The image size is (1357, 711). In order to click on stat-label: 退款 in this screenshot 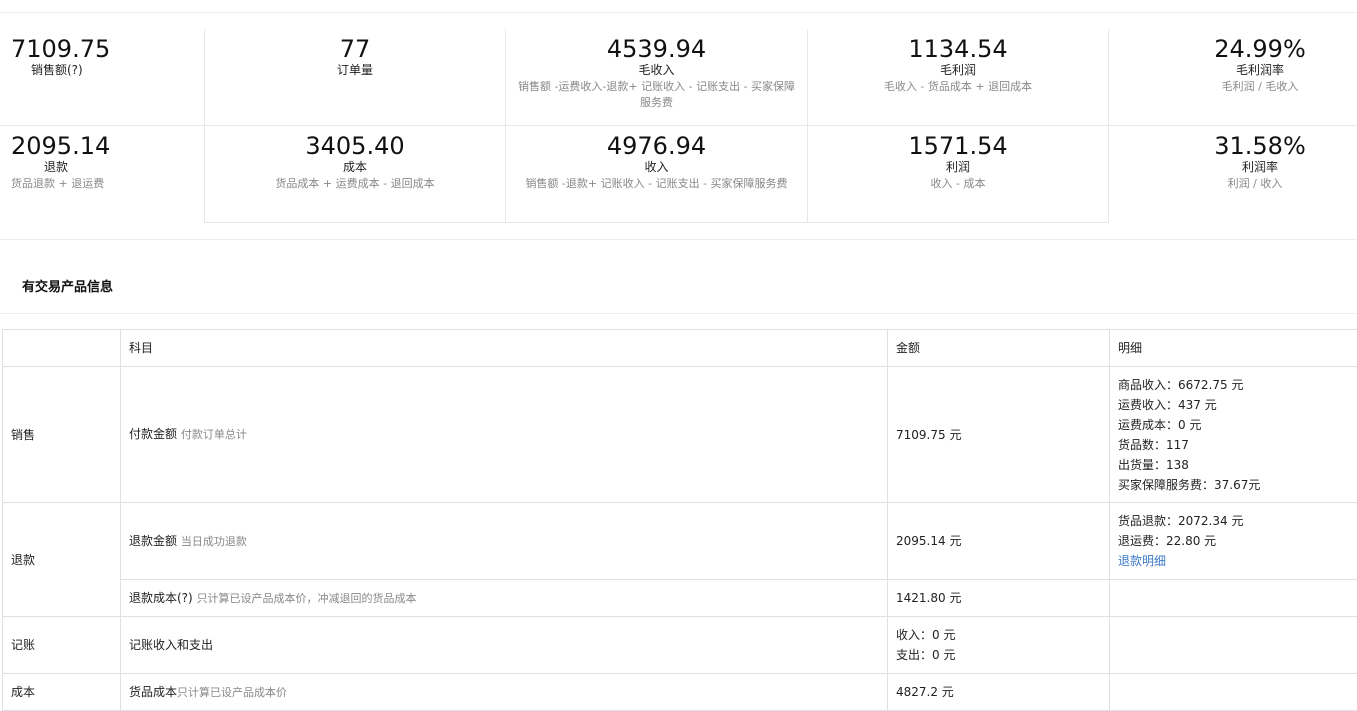, I will do `click(107, 167)`.